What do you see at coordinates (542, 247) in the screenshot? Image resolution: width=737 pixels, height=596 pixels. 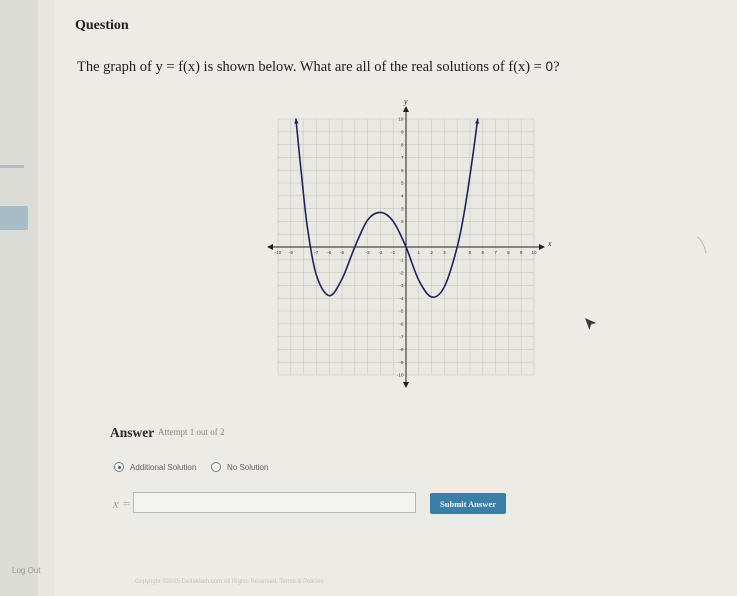 I see `x-axis-arrow-right` at bounding box center [542, 247].